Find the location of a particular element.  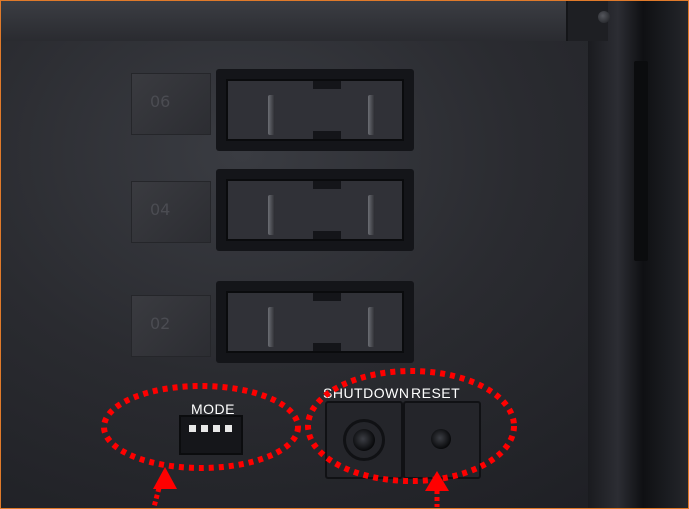

buttons-arrow-icon is located at coordinates (437, 481).